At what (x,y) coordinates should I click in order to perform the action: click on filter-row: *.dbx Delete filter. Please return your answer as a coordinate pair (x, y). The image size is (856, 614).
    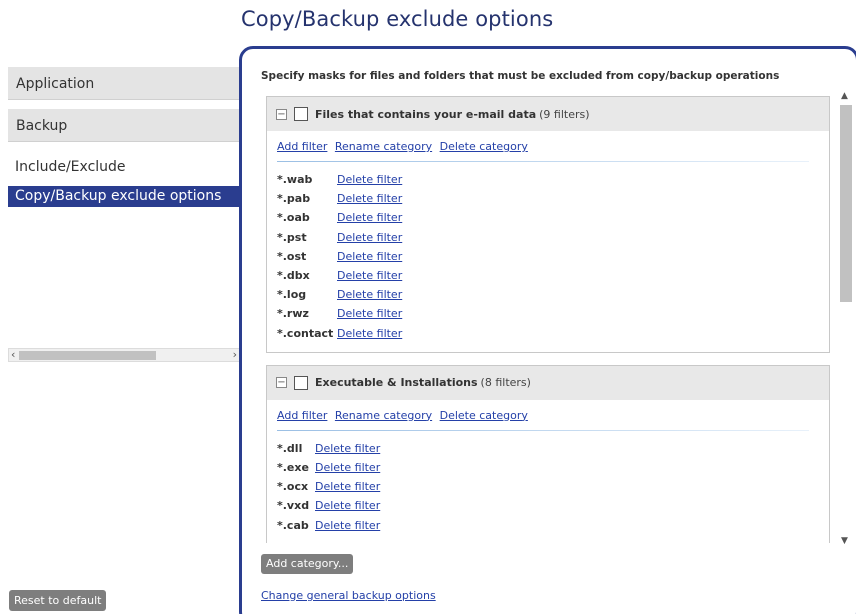
    Looking at the image, I should click on (553, 275).